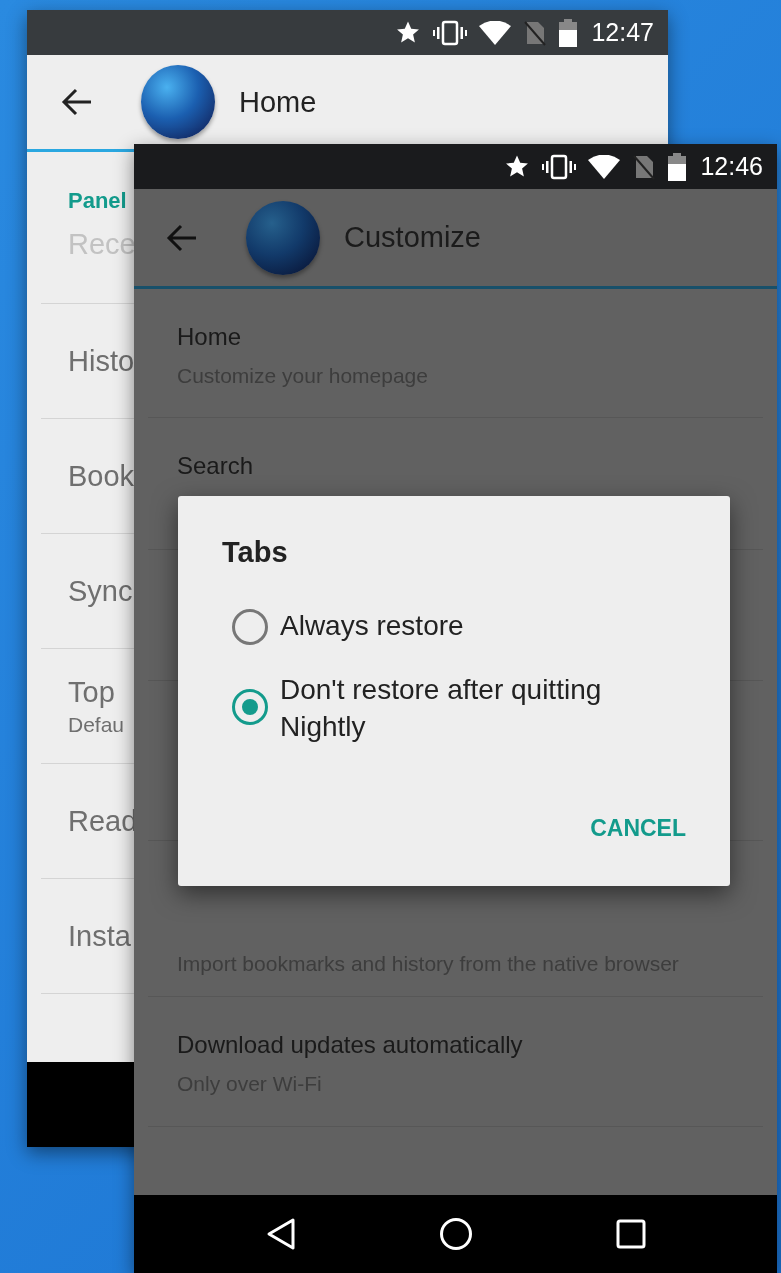 The image size is (781, 1273). What do you see at coordinates (630, 1234) in the screenshot?
I see `recents-icon` at bounding box center [630, 1234].